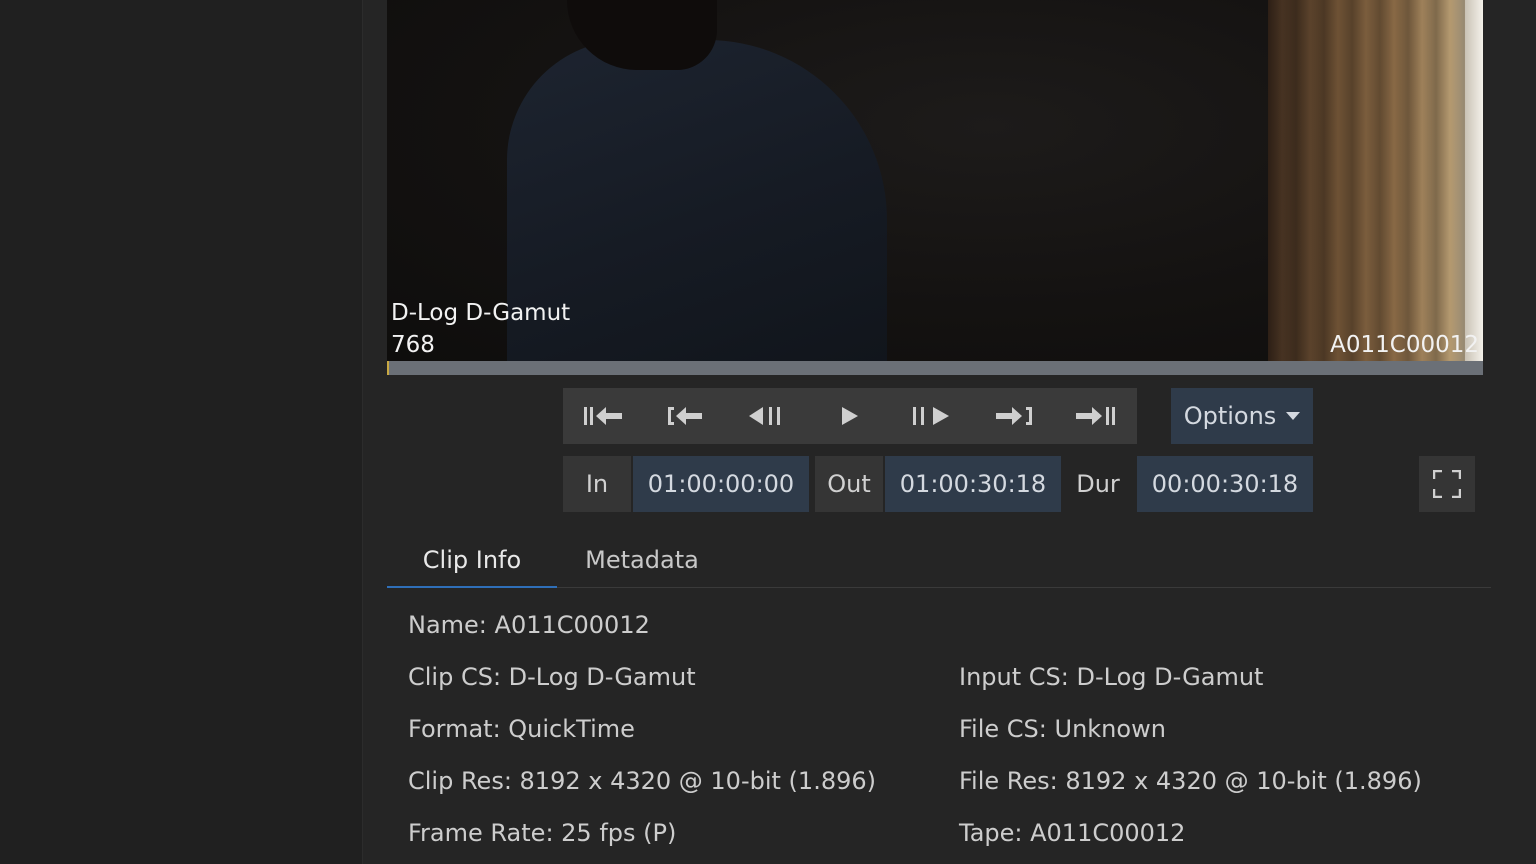 The image size is (1536, 864). I want to click on go-to-out-button, so click(1014, 416).